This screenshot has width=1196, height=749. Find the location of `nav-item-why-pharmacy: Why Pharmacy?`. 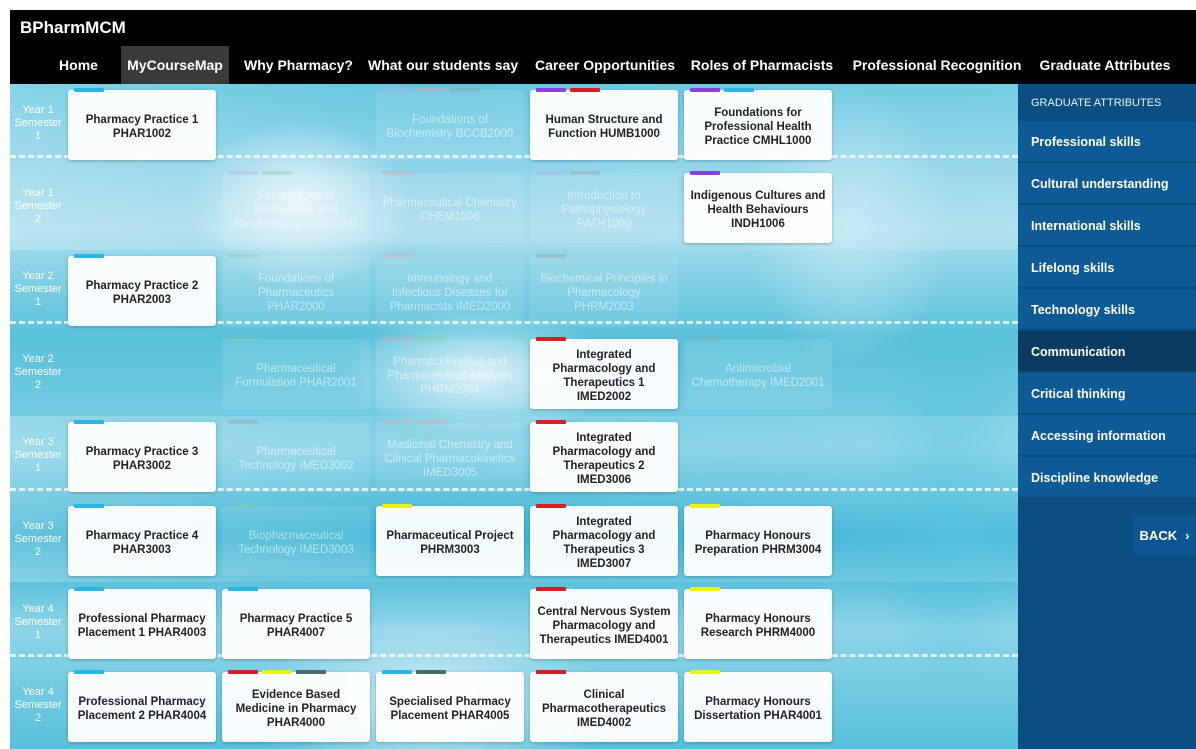

nav-item-why-pharmacy: Why Pharmacy? is located at coordinates (298, 65).